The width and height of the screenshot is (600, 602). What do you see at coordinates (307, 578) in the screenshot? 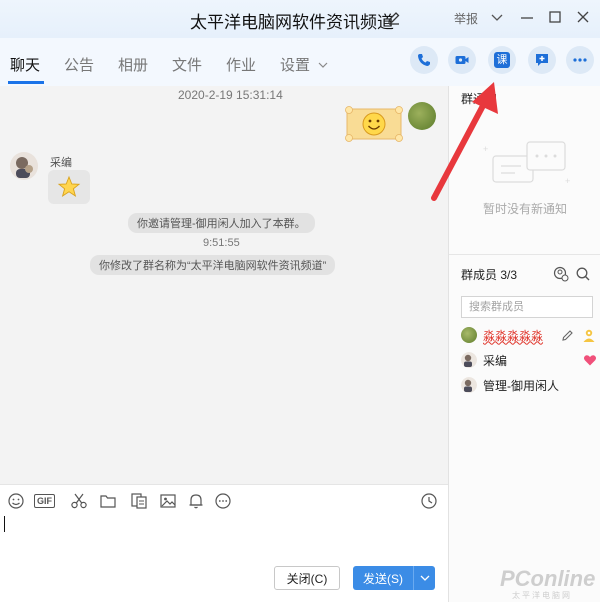
I see `close-button: 关闭(C)` at bounding box center [307, 578].